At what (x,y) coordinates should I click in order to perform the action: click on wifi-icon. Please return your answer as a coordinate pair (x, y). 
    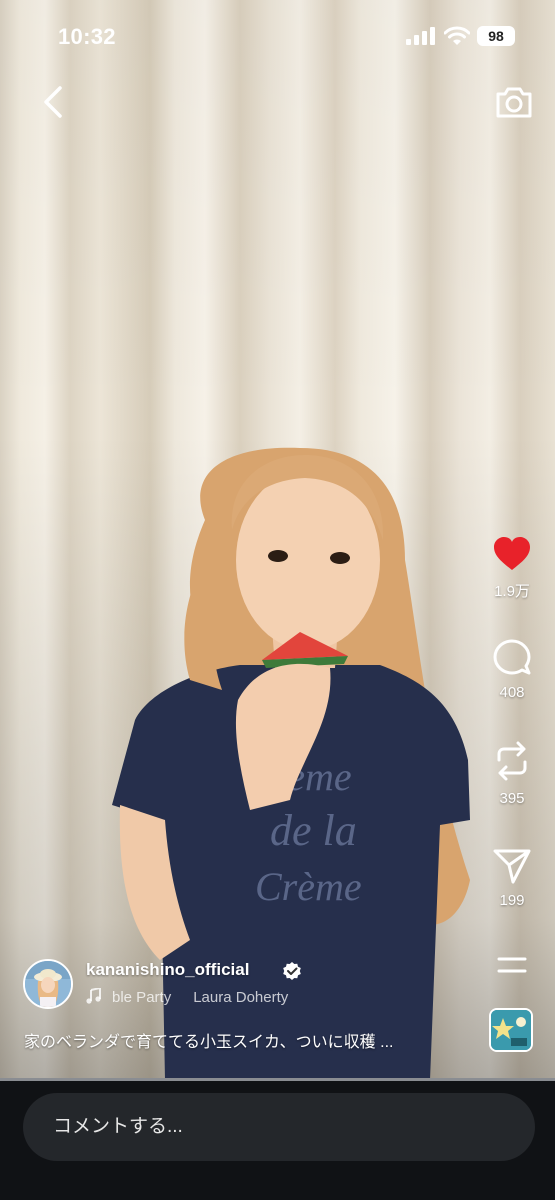
    Looking at the image, I should click on (457, 35).